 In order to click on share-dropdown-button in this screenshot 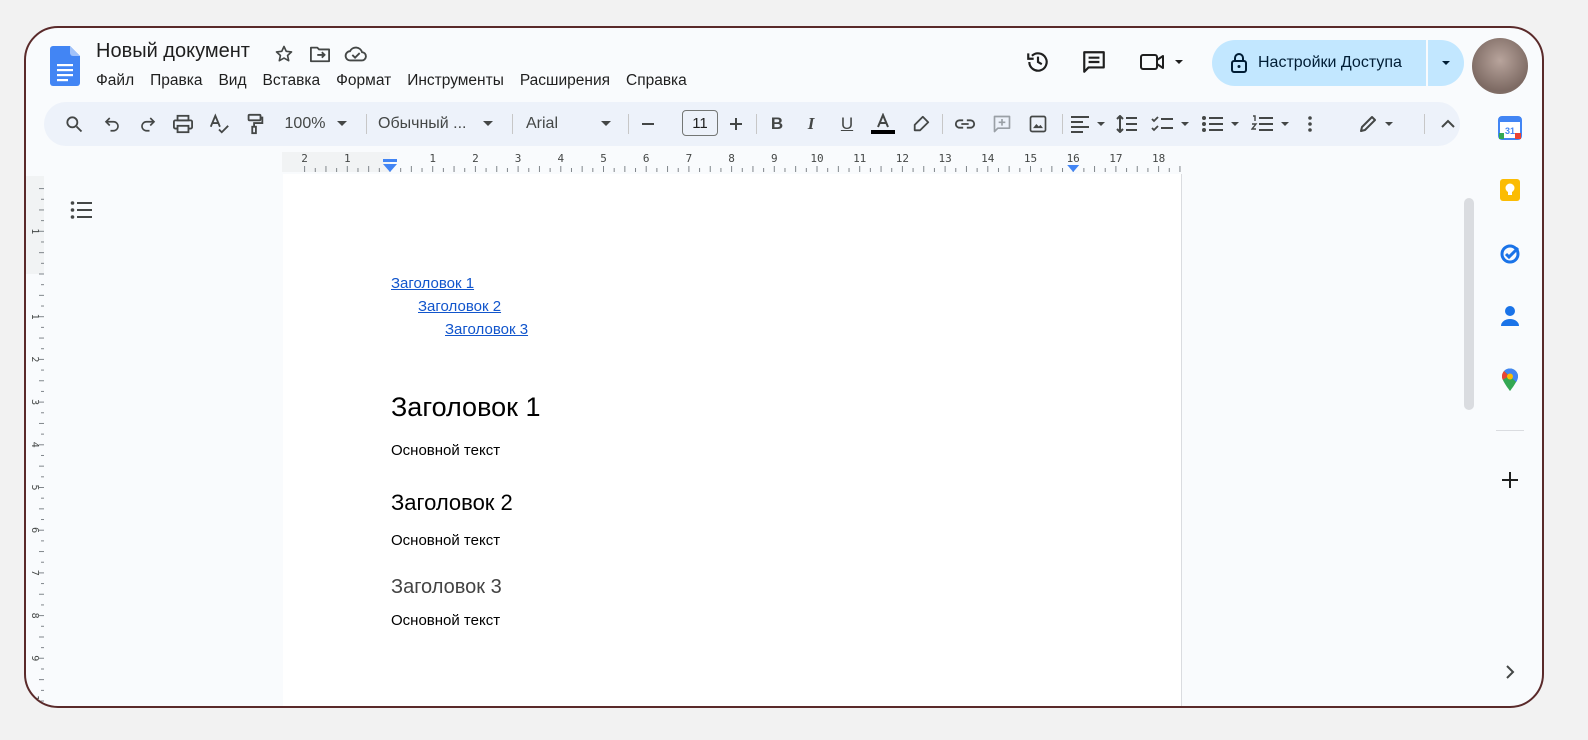, I will do `click(1446, 63)`.